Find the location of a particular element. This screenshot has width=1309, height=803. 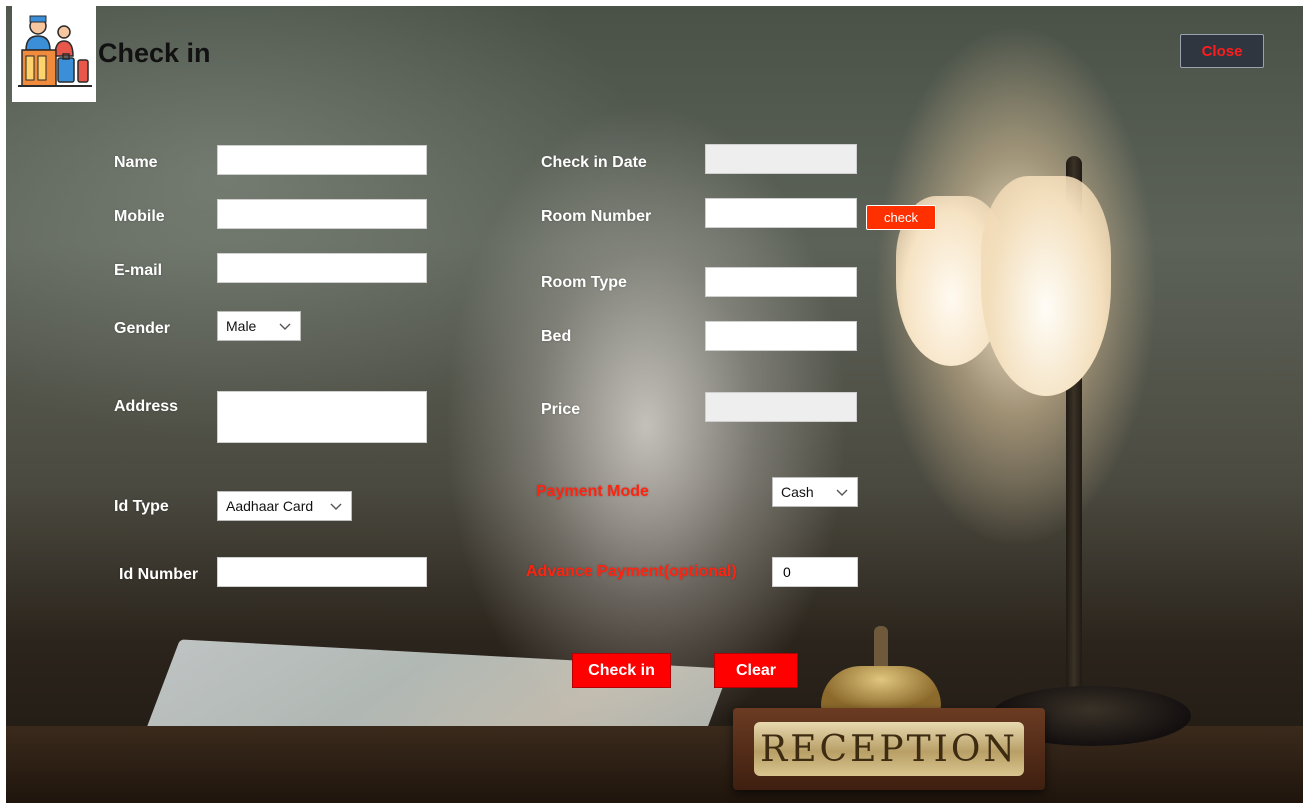

background-reception-sign: RECEPTION is located at coordinates (889, 749).